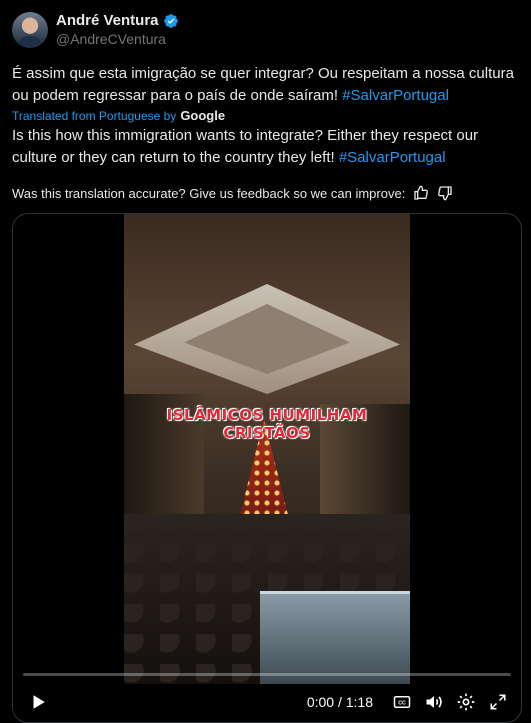  I want to click on author-block: André Ventura @AndreCVentura, so click(117, 30).